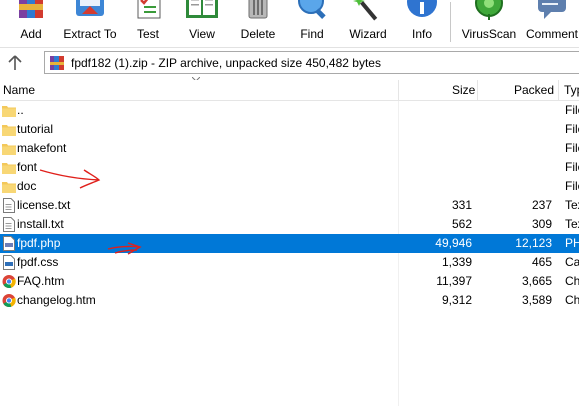 This screenshot has height=406, width=579. What do you see at coordinates (35, 129) in the screenshot?
I see `file-name: tutorial` at bounding box center [35, 129].